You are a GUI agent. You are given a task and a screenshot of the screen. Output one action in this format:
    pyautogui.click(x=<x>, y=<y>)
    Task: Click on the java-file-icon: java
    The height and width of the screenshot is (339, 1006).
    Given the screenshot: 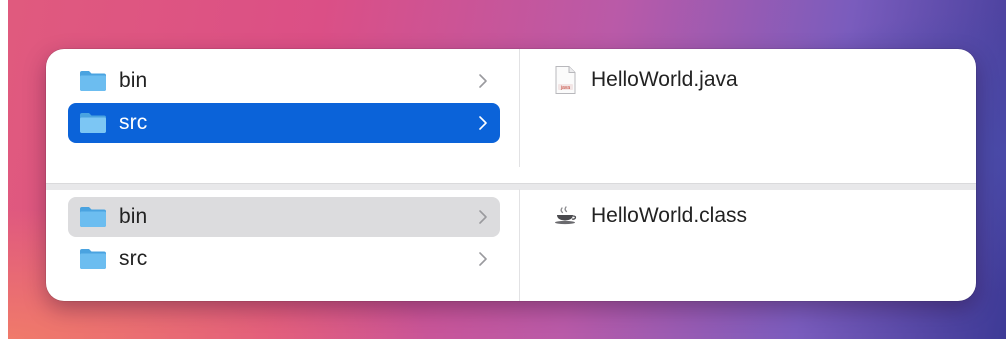 What is the action you would take?
    pyautogui.click(x=565, y=80)
    